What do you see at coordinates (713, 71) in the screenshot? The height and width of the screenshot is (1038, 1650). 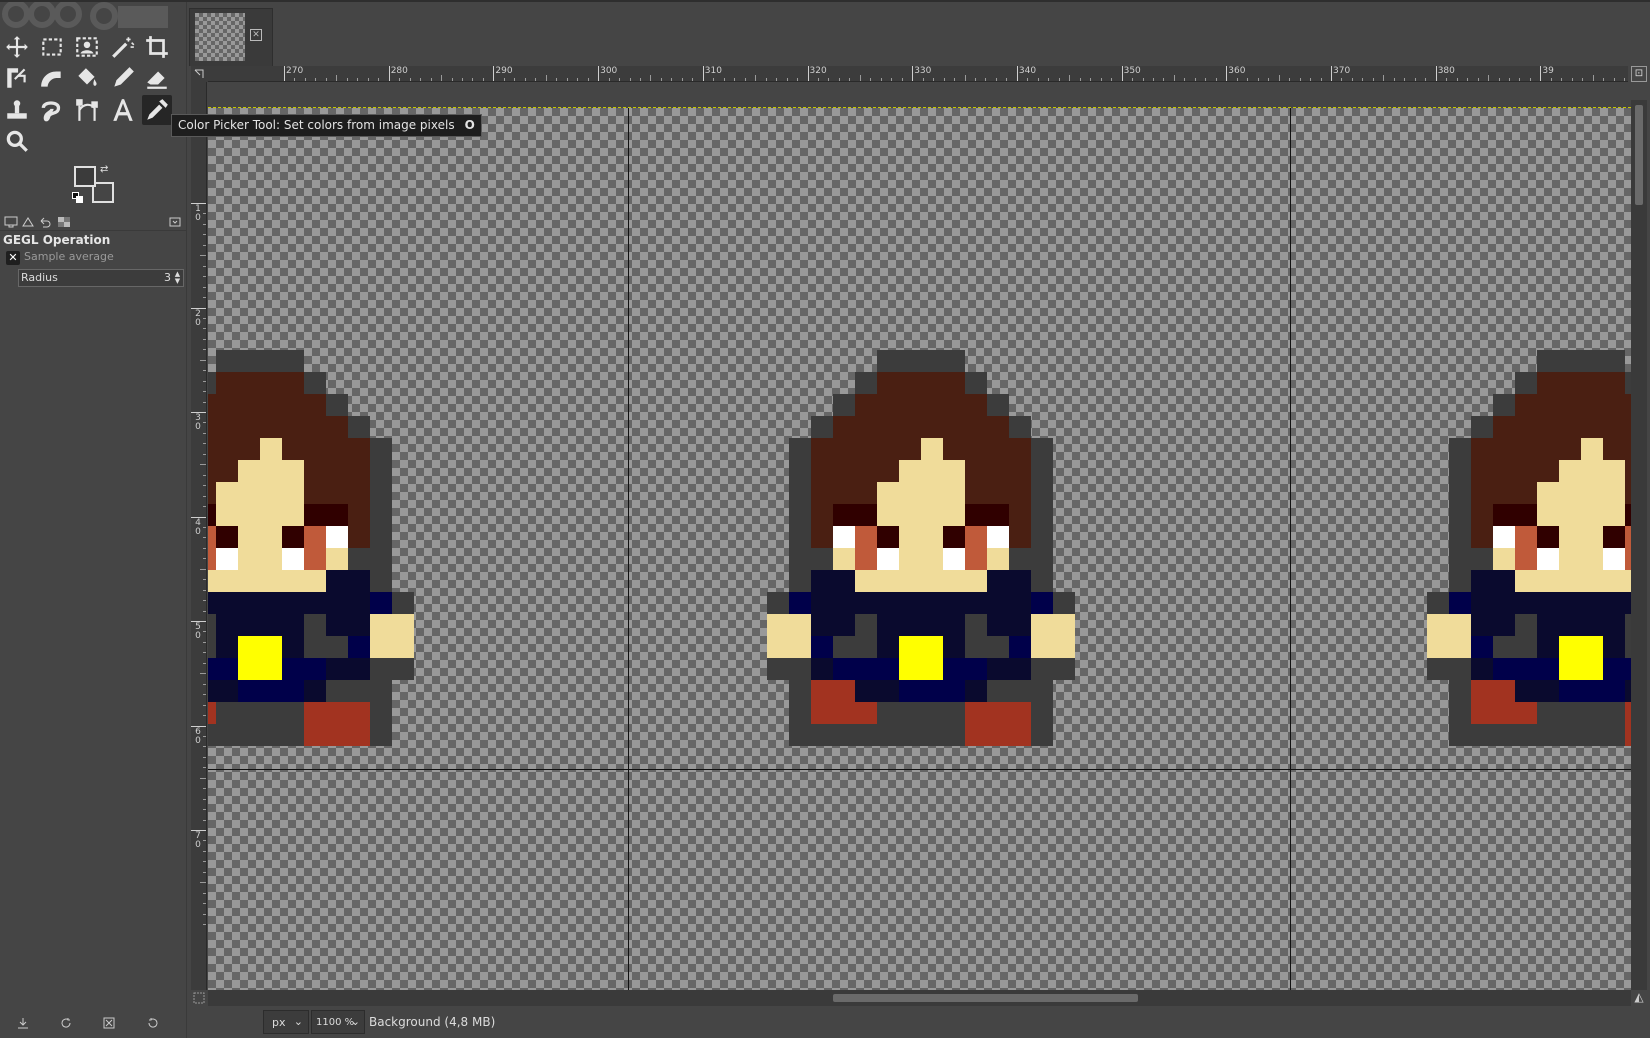 I see `ruler-label: 310` at bounding box center [713, 71].